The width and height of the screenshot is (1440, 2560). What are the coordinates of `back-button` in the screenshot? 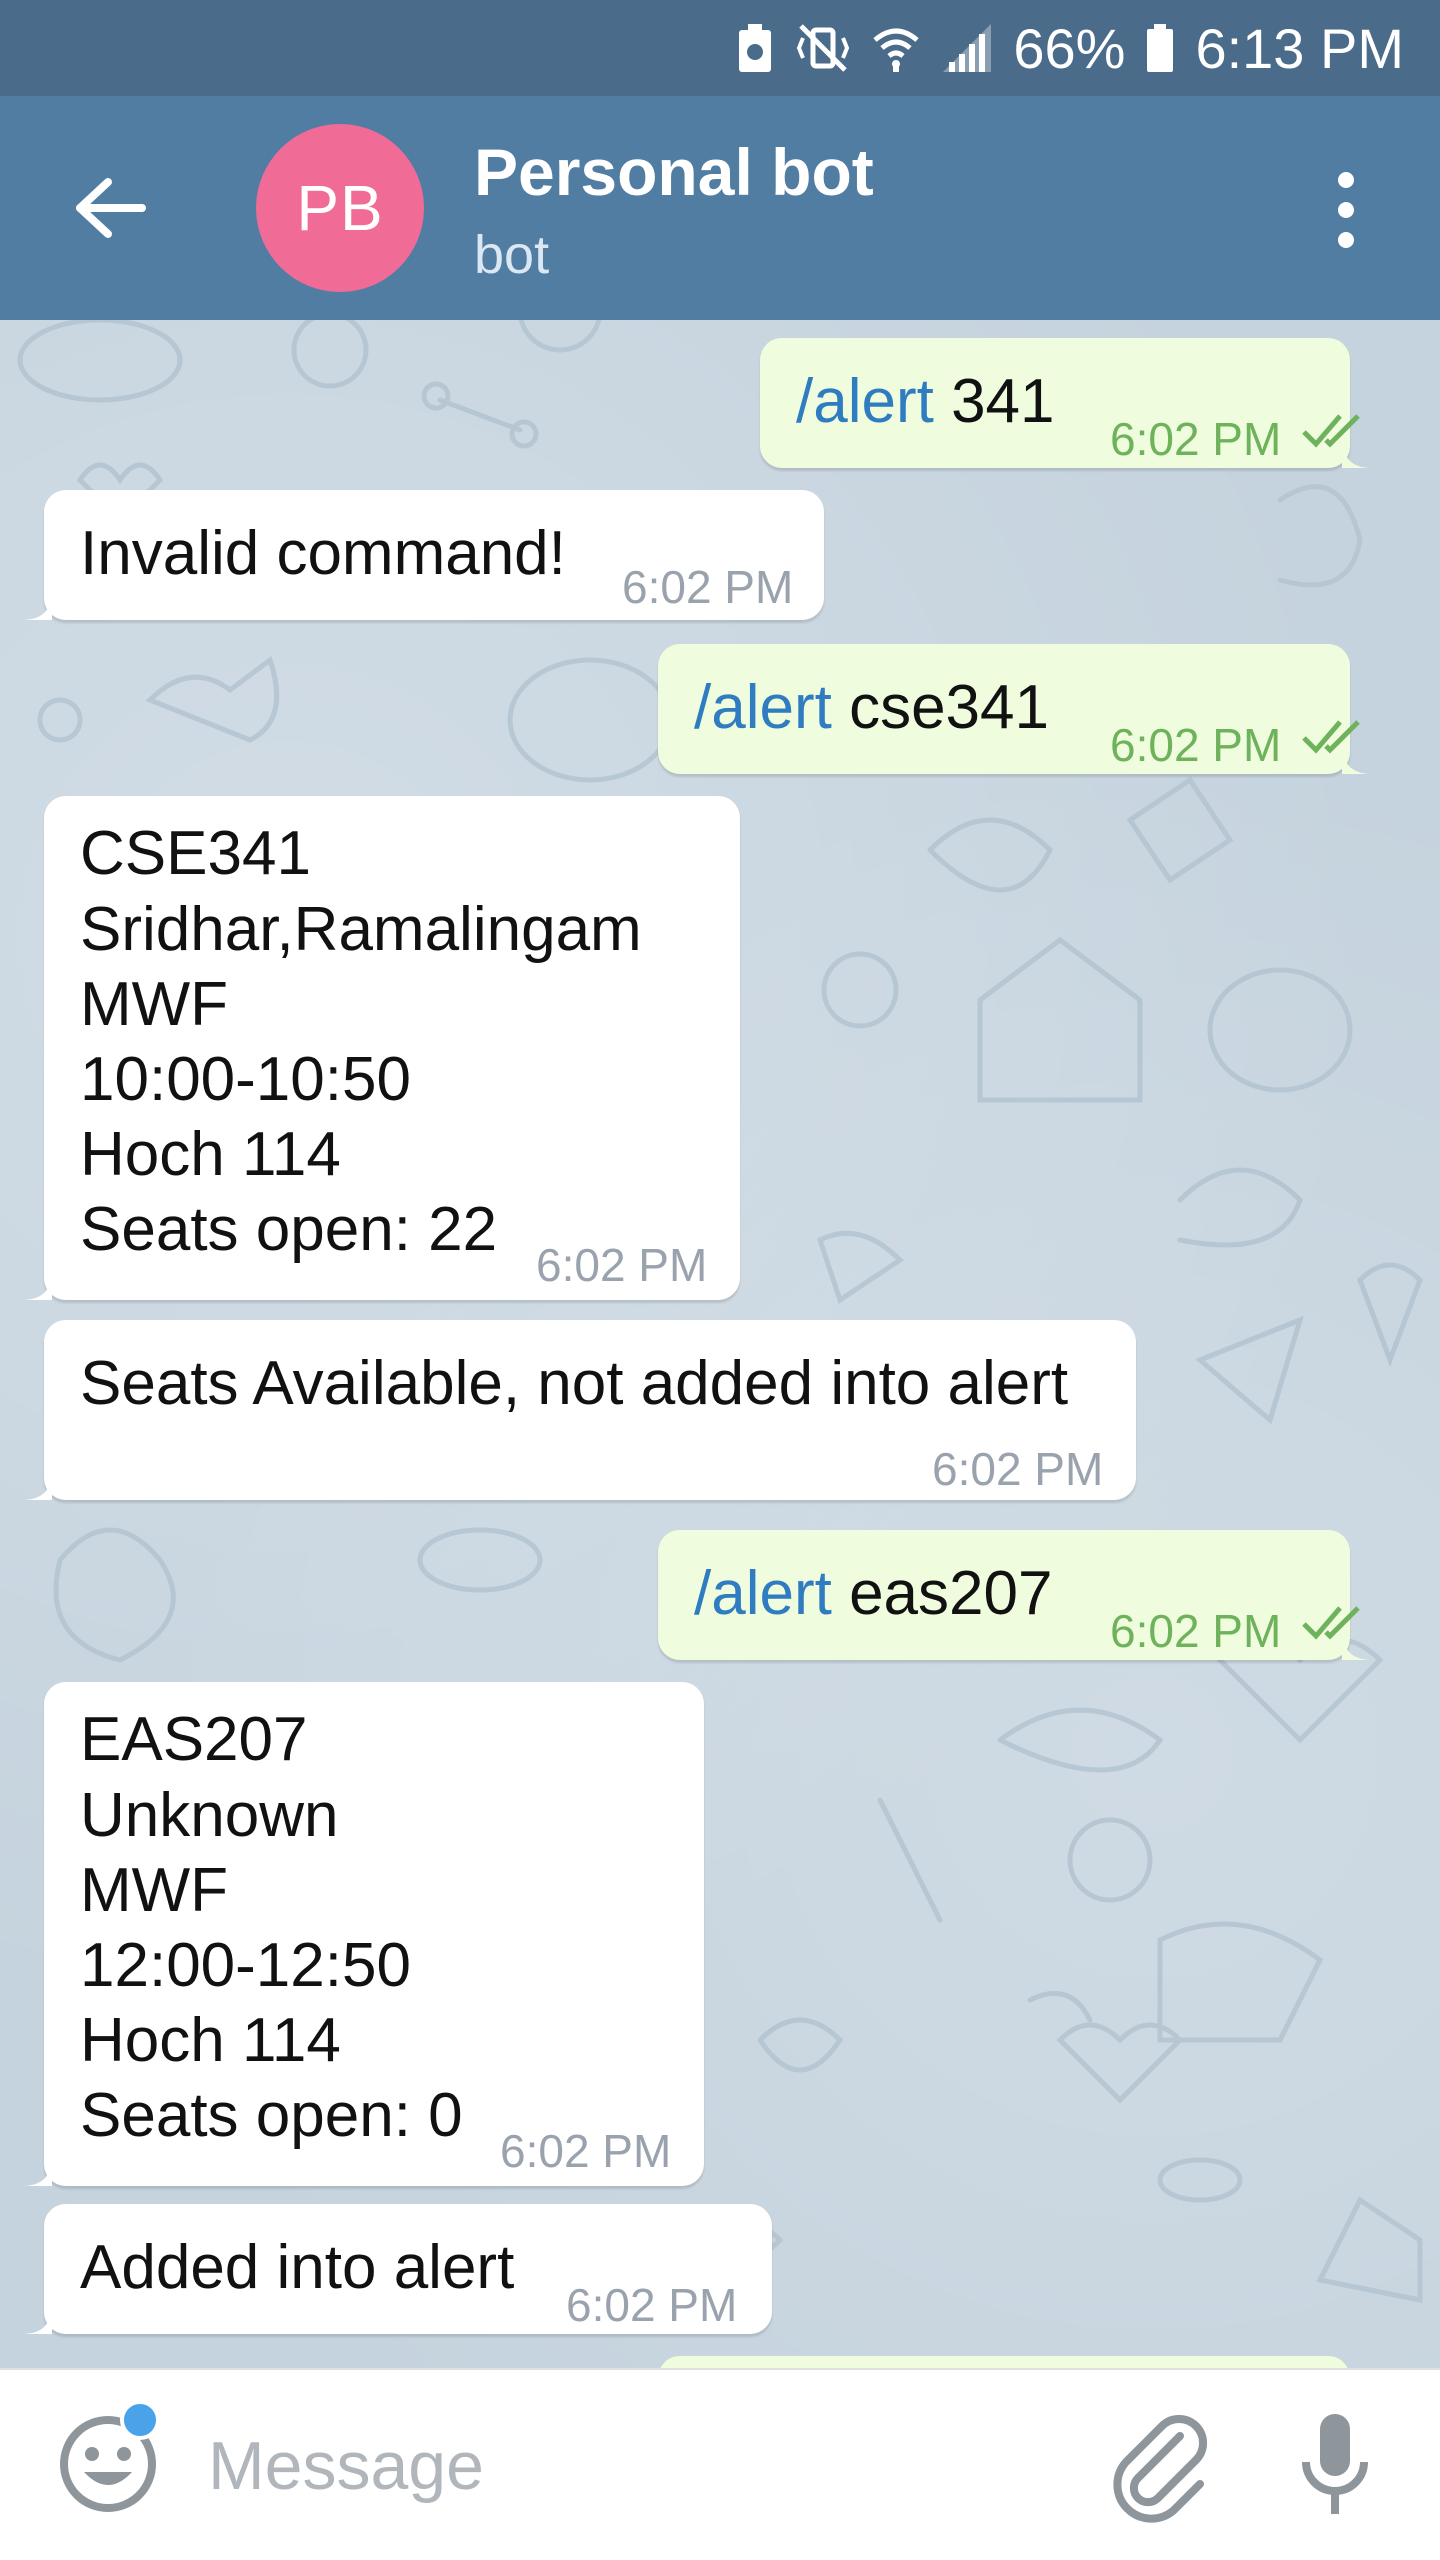 It's located at (110, 208).